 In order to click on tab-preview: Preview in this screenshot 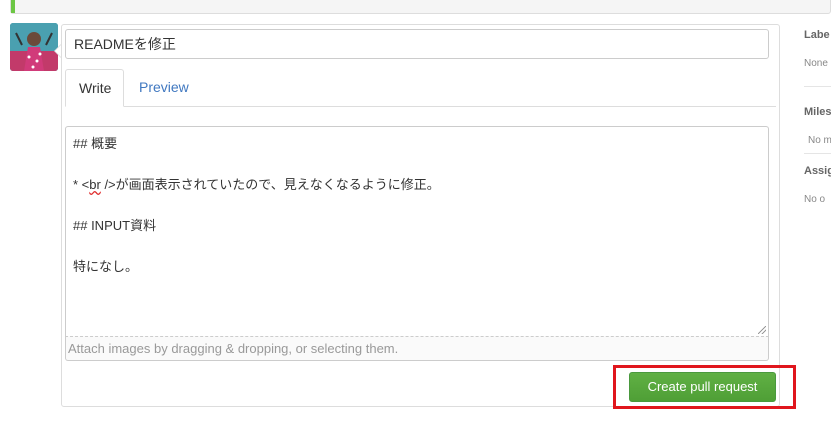, I will do `click(164, 88)`.